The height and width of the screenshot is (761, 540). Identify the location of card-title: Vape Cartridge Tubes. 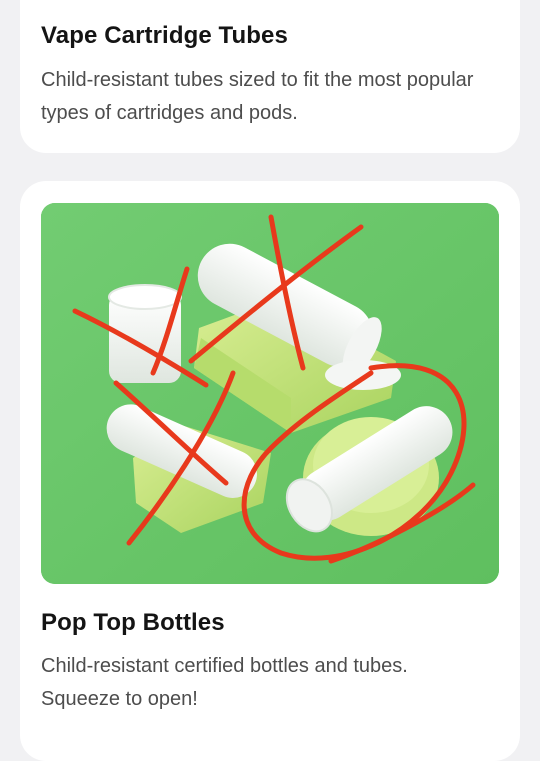
(164, 35).